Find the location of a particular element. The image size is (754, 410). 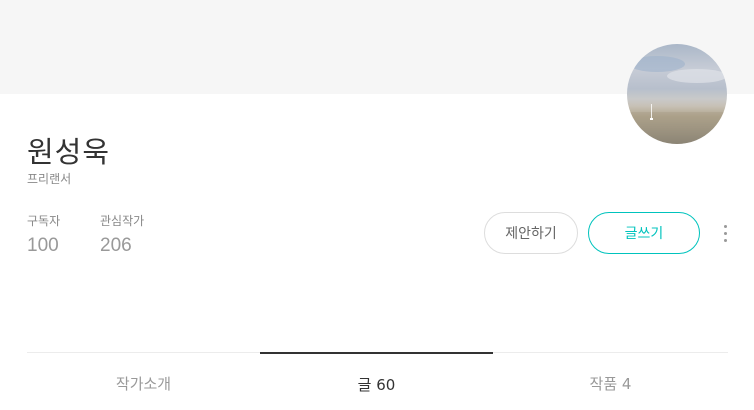

more-vertical-icon is located at coordinates (725, 234).